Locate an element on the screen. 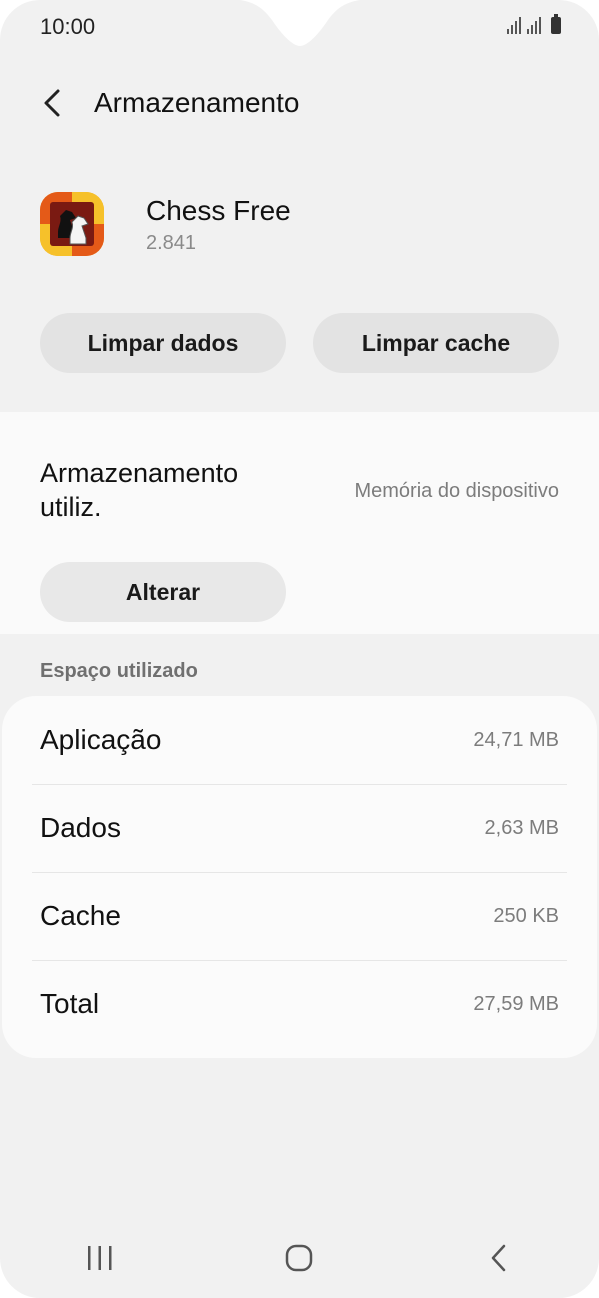 This screenshot has width=599, height=1298. usage-row-cache: Cache 250 KB is located at coordinates (299, 916).